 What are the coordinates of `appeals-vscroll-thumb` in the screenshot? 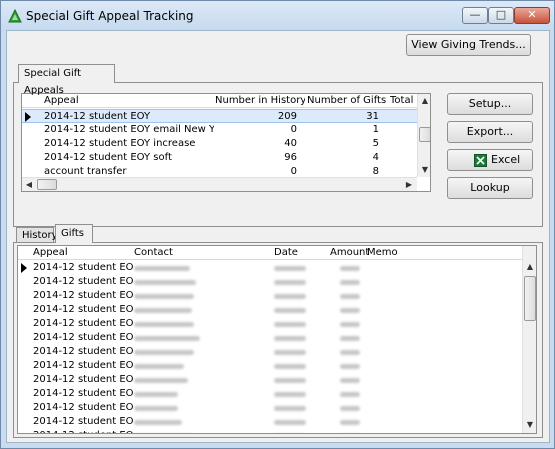 It's located at (424, 134).